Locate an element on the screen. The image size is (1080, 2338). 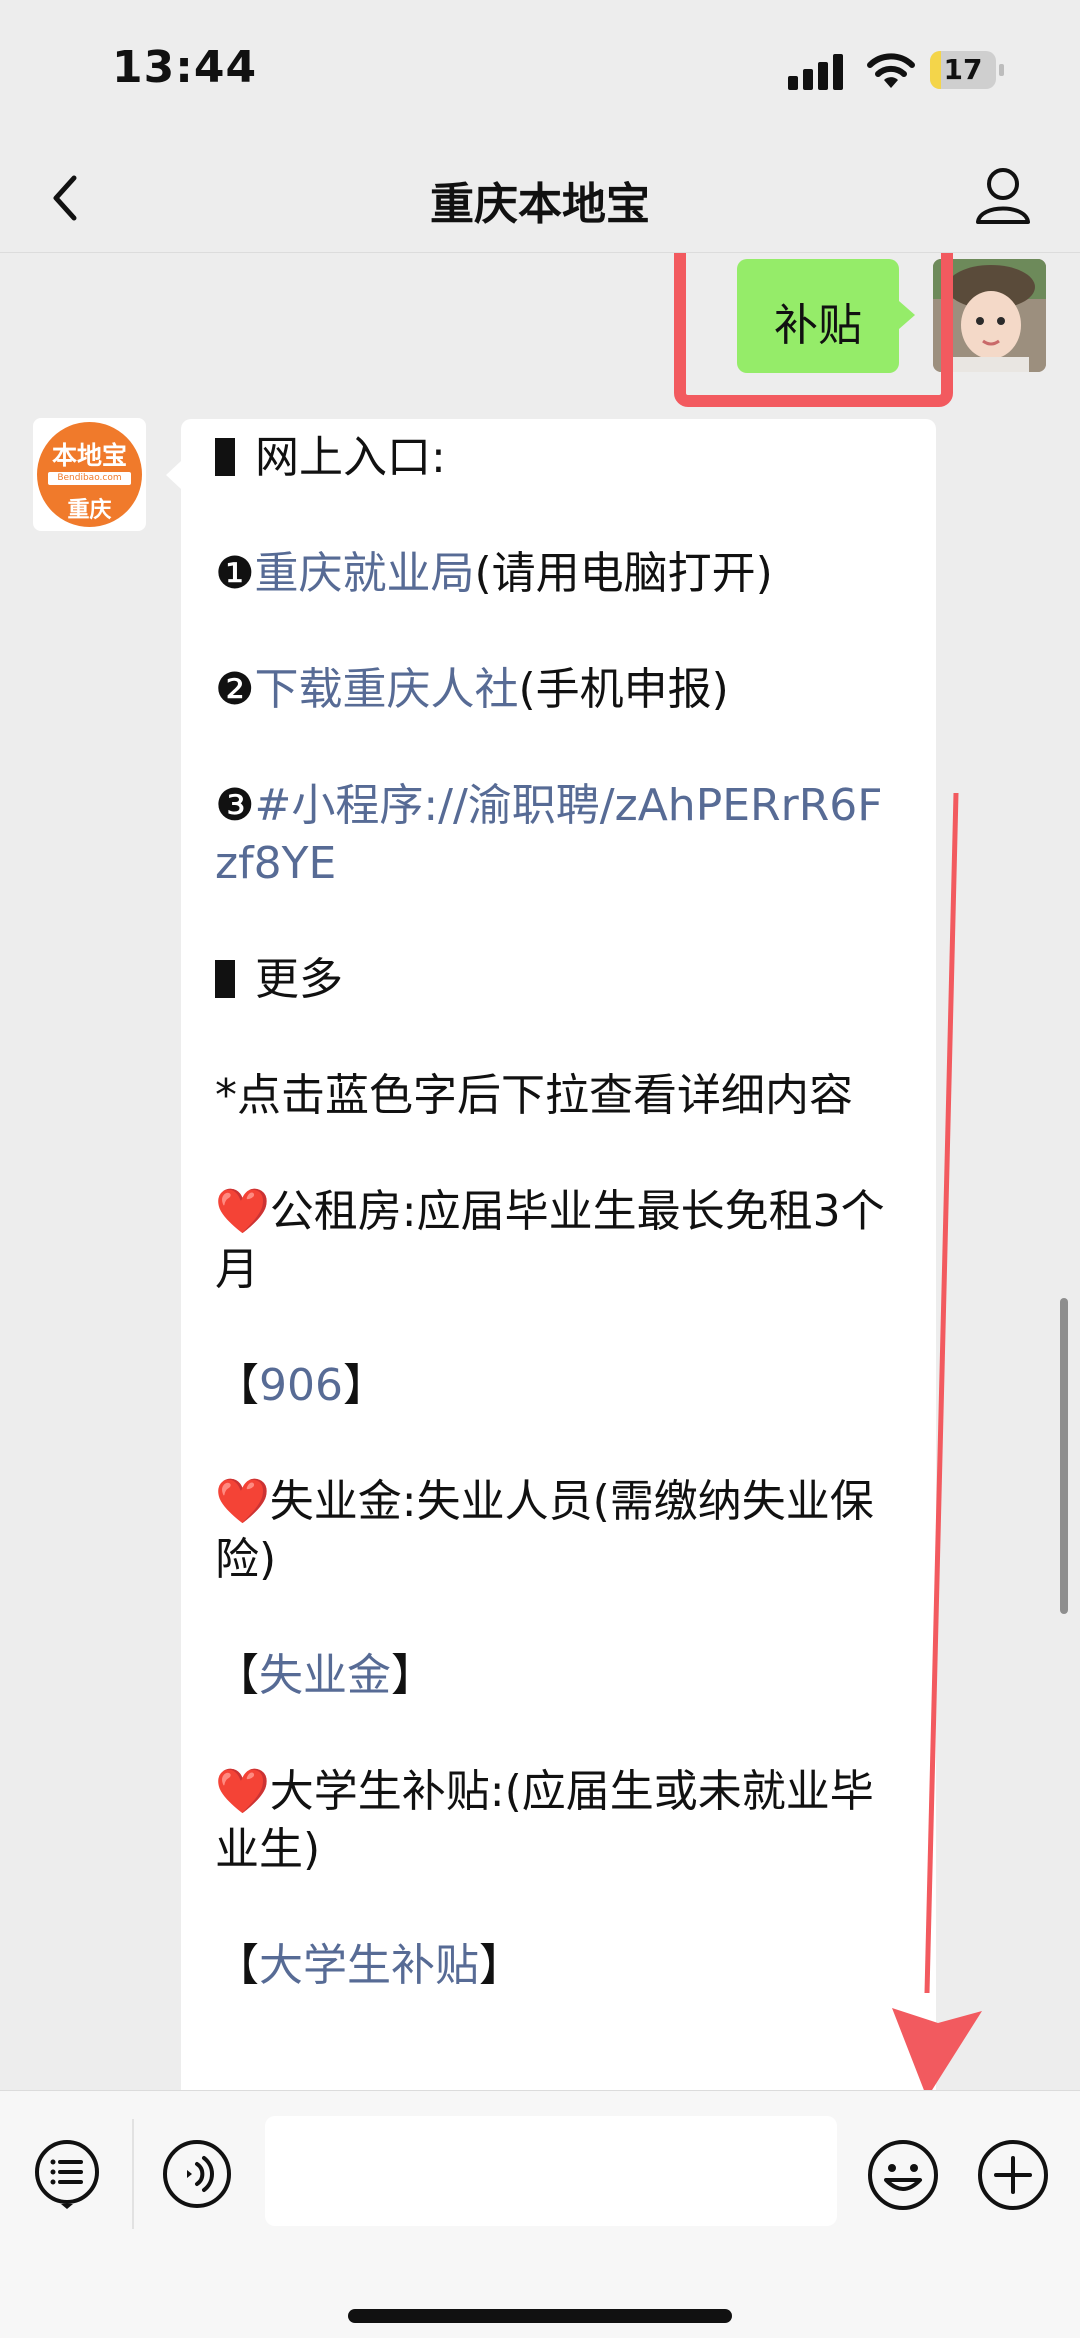
list-menu-icon is located at coordinates (67, 2174).